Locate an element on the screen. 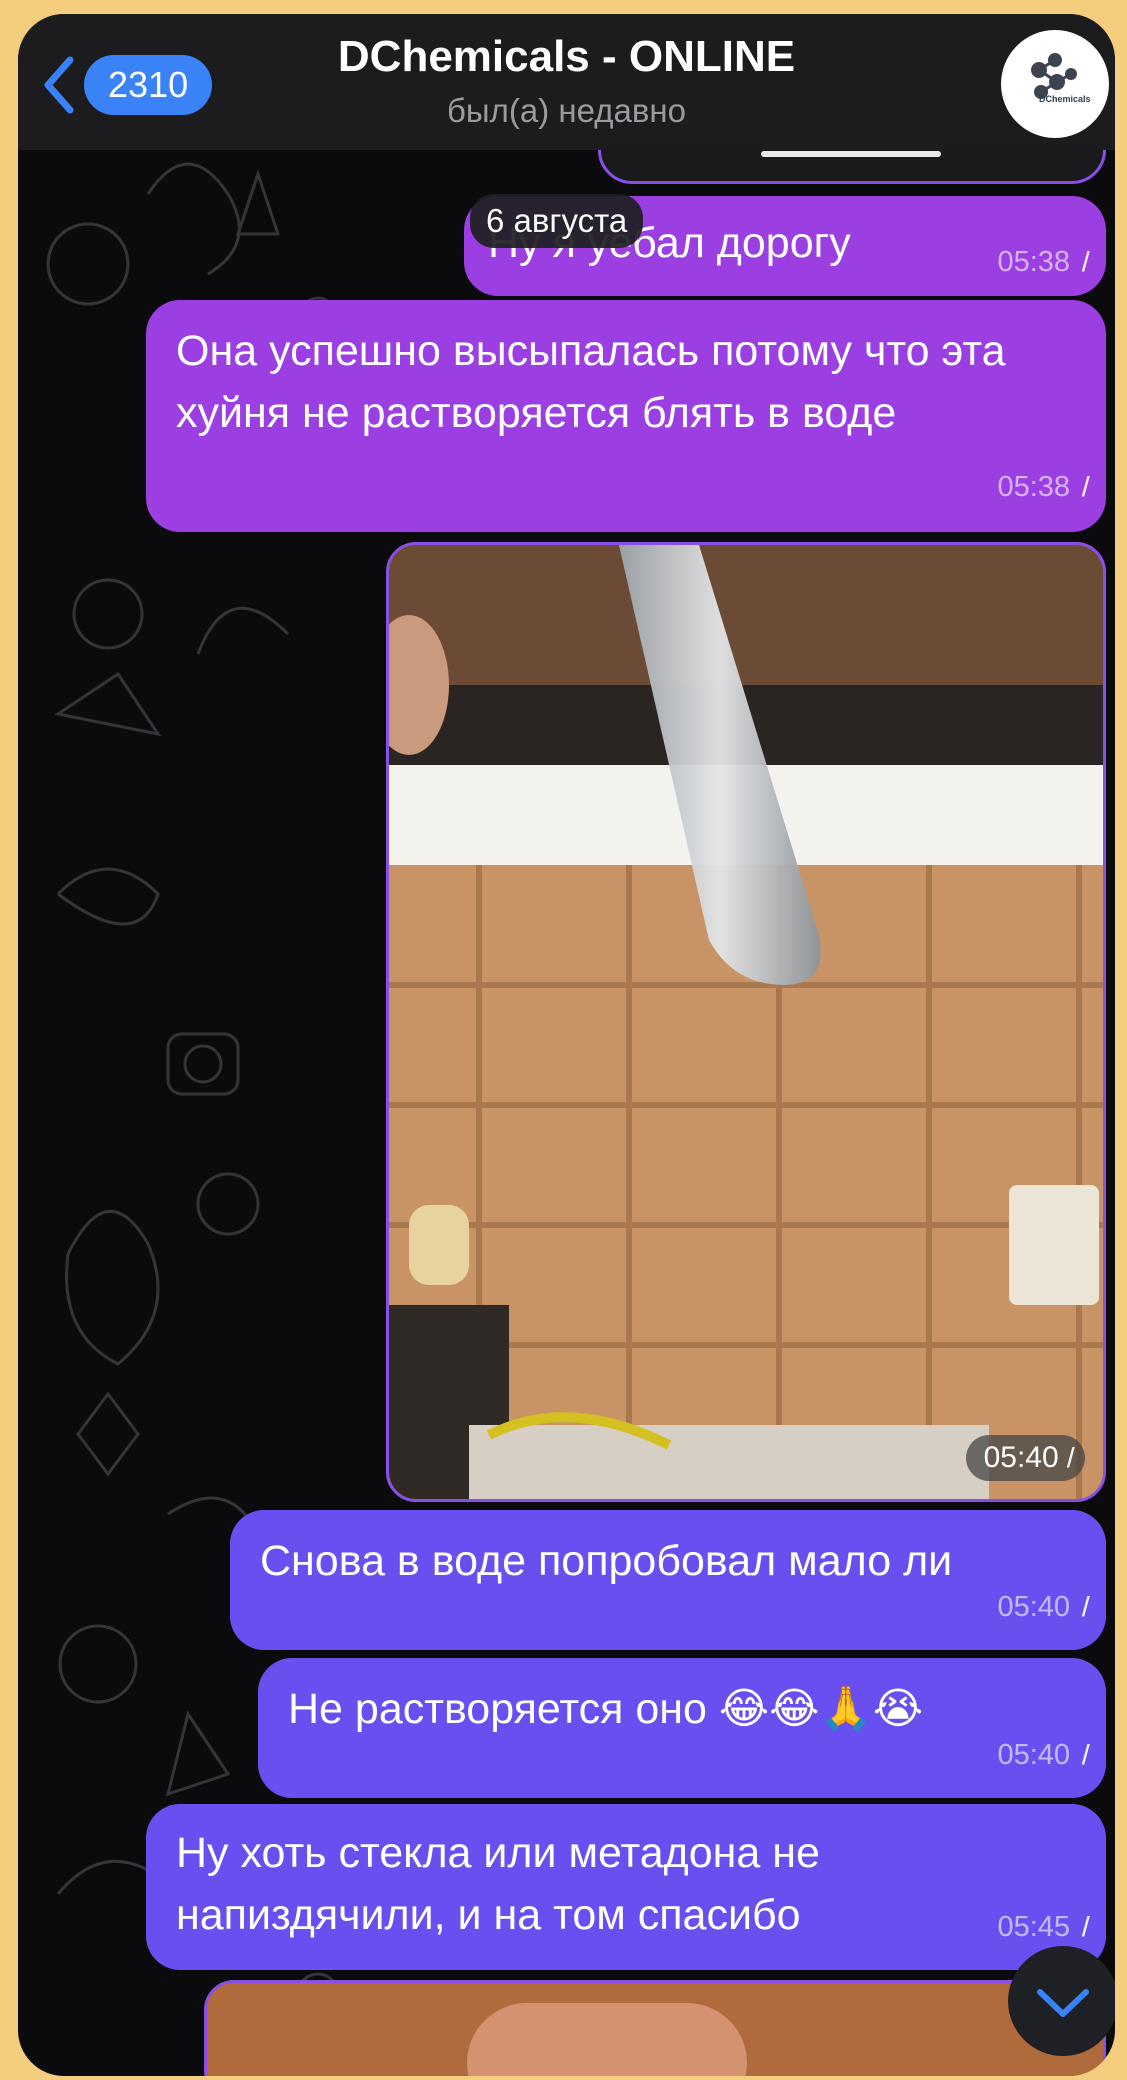  message-text: Снова в воде попробовал мало ли is located at coordinates (606, 1561).